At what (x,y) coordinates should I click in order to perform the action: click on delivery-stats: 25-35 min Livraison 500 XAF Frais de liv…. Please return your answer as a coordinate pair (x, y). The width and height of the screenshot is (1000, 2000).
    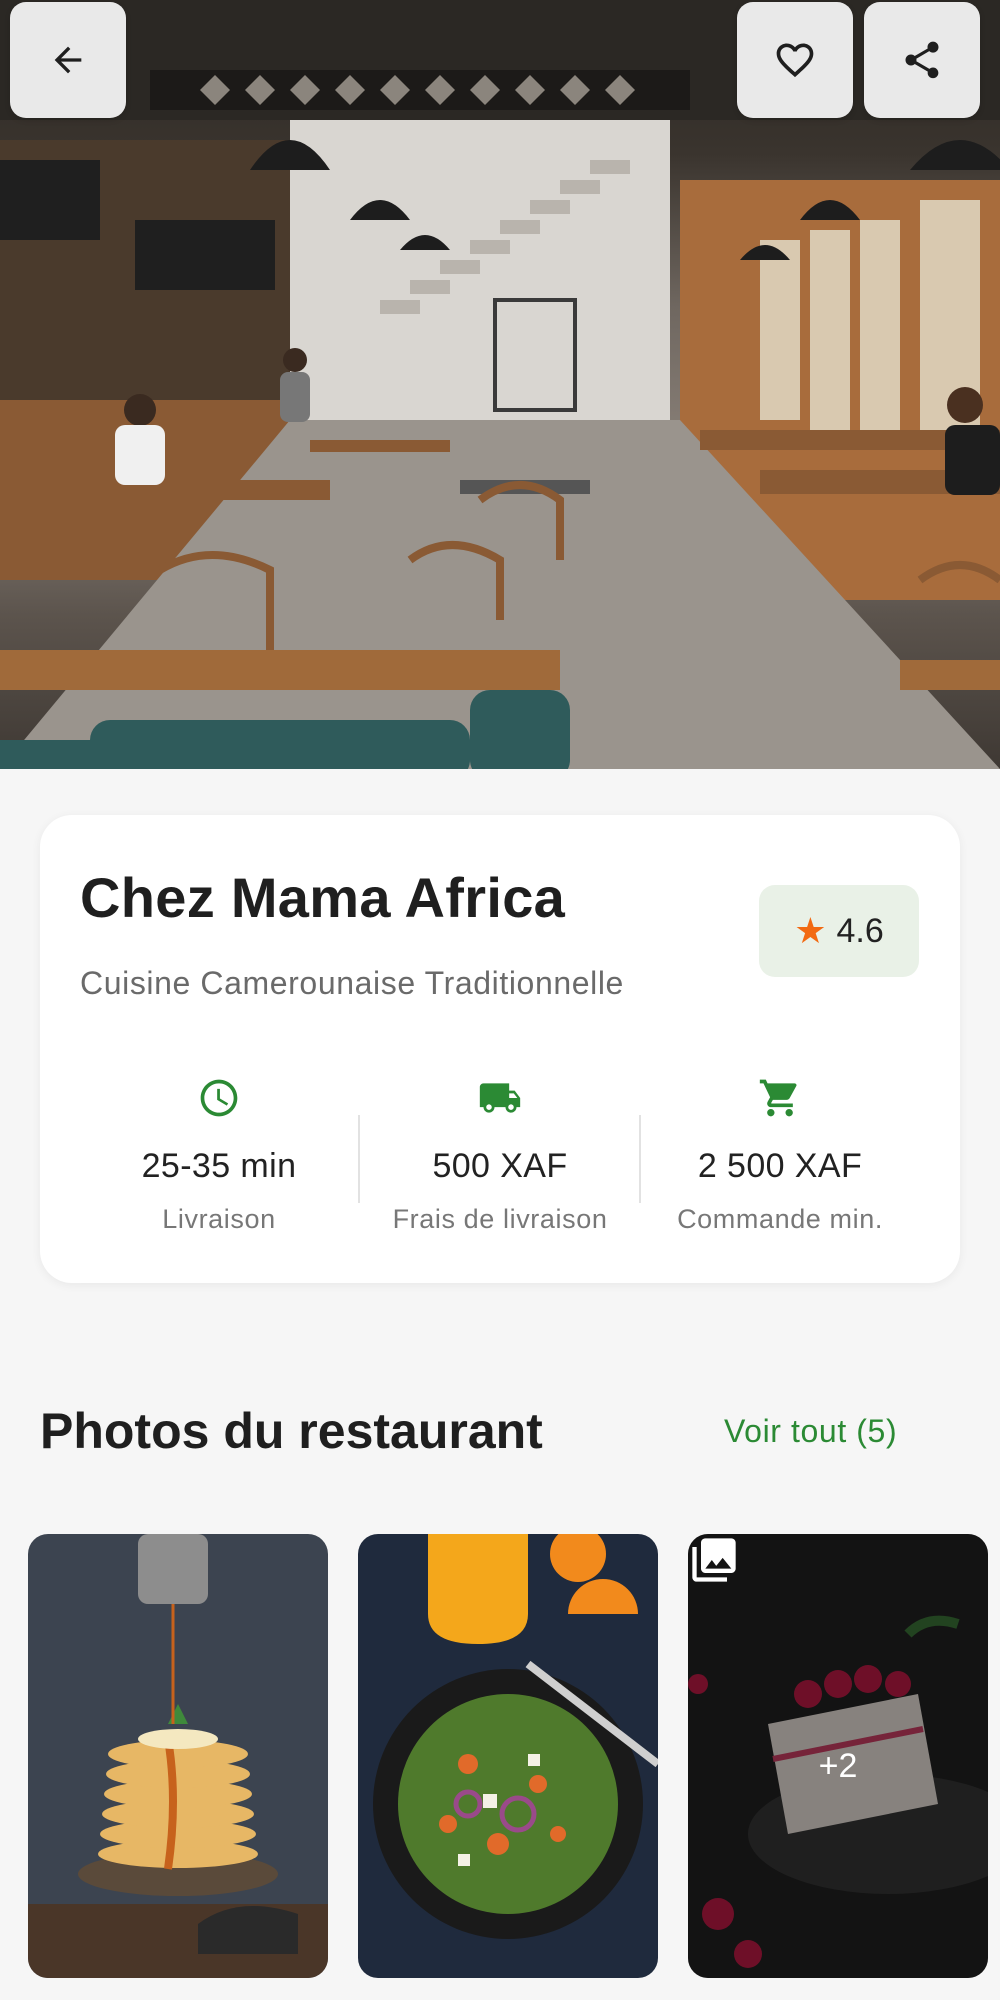
    Looking at the image, I should click on (500, 1155).